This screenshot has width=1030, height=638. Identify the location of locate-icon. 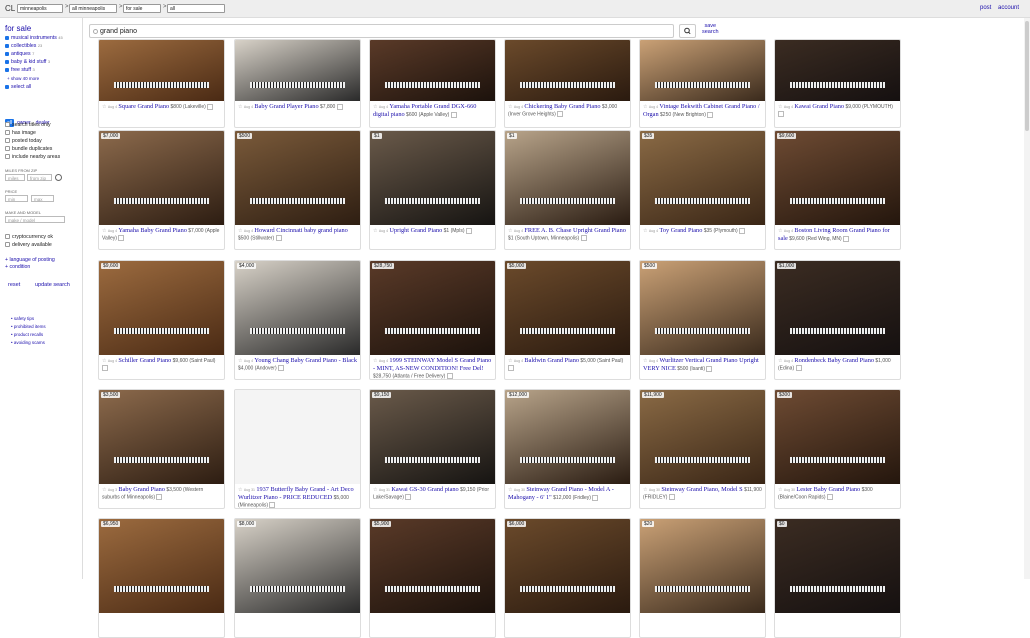
(58, 177).